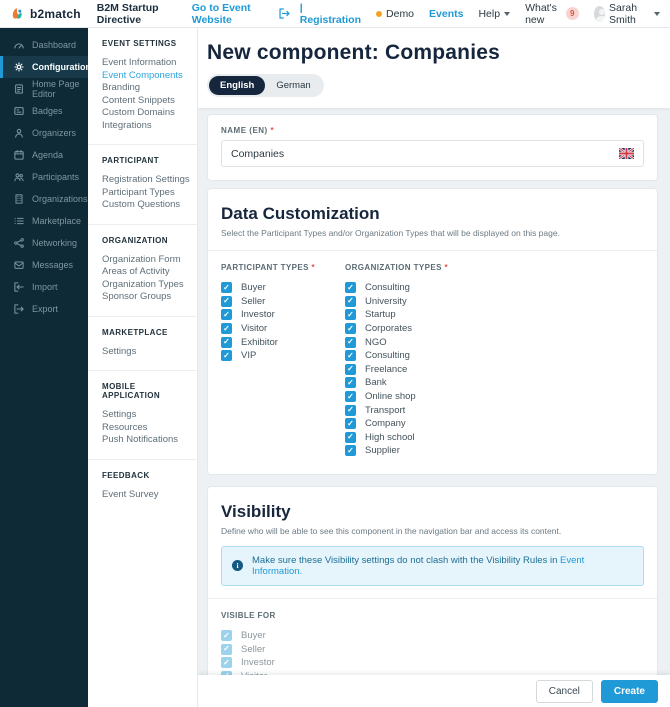 The height and width of the screenshot is (707, 670). I want to click on sidebar-item-export: Export, so click(44, 309).